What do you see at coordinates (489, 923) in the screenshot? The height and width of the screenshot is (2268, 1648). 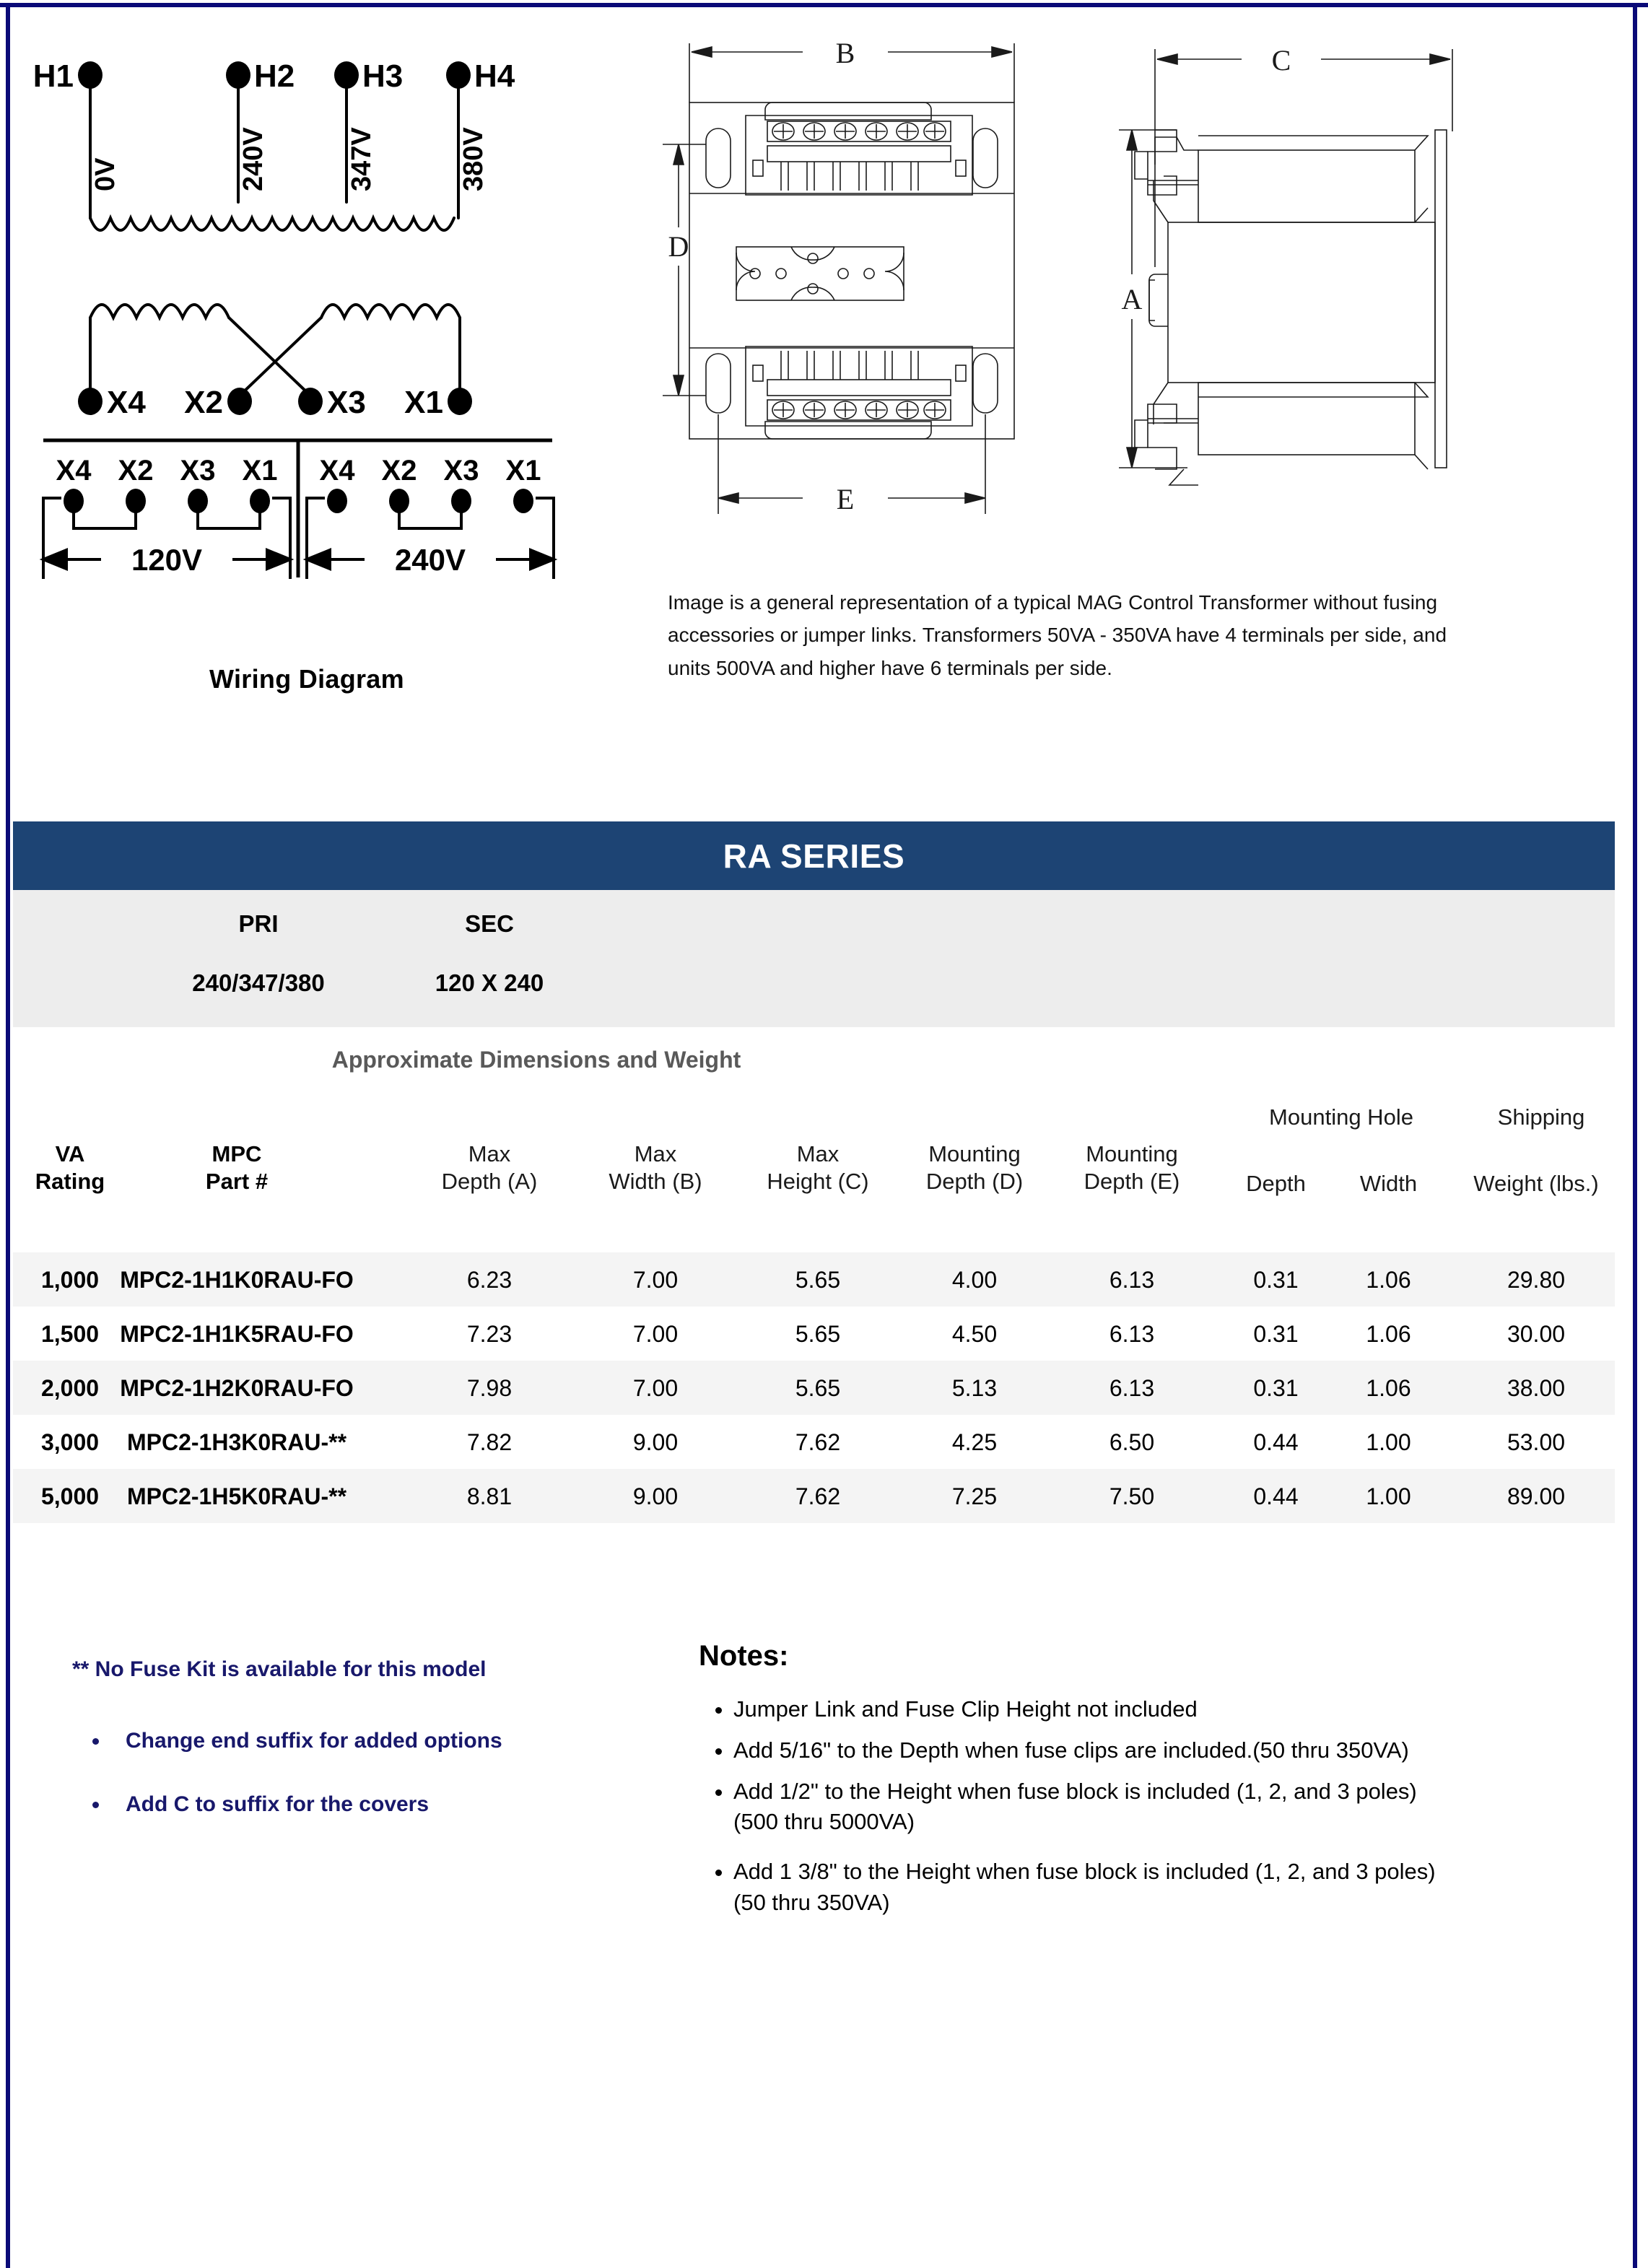 I see `sec-label: SEC` at bounding box center [489, 923].